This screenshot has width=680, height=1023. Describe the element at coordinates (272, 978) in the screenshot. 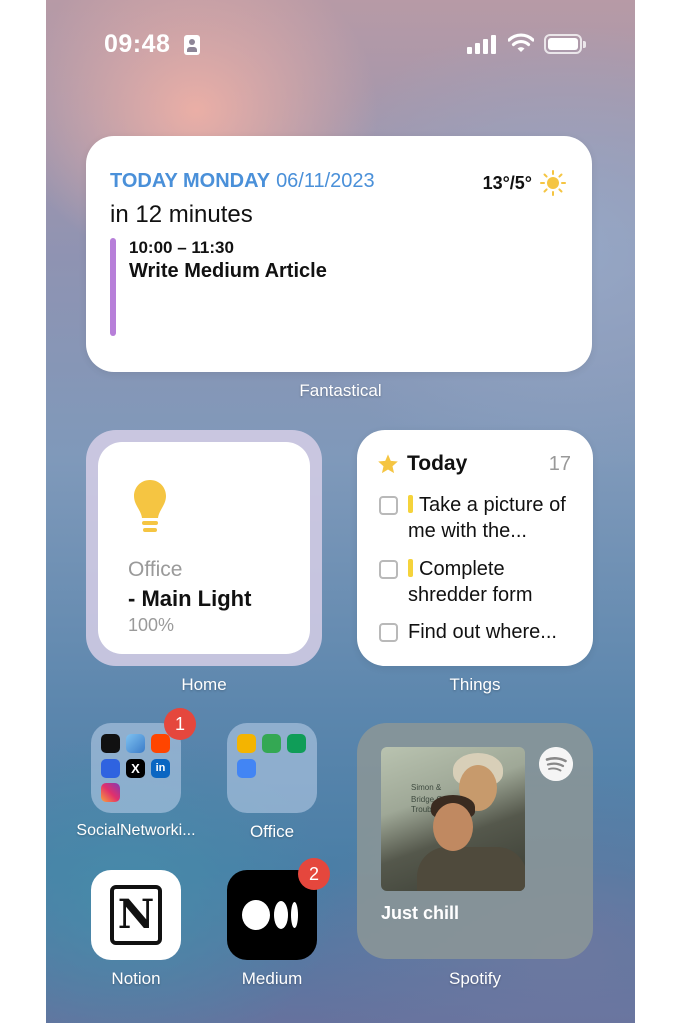

I see `app-label: Medium` at that location.